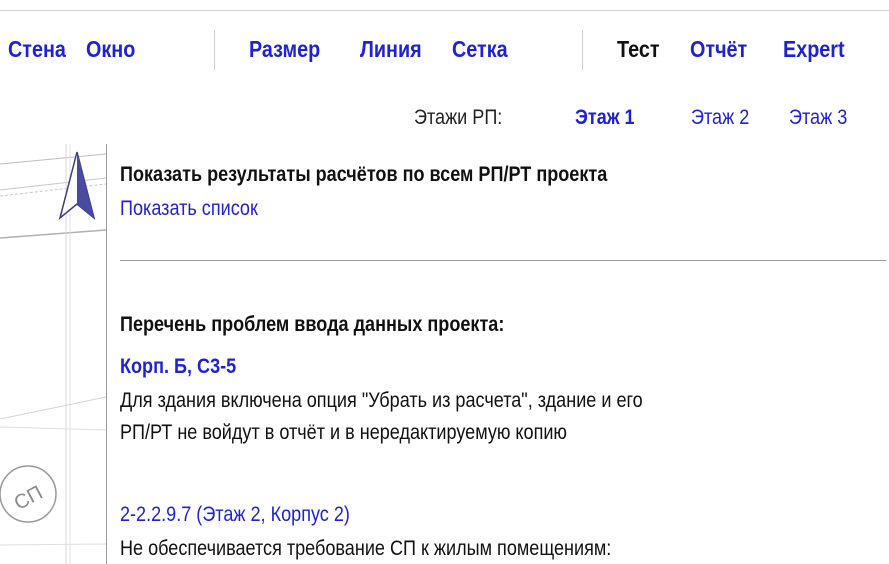 The height and width of the screenshot is (564, 889). Describe the element at coordinates (638, 49) in the screenshot. I see `menu-test: Тест` at that location.